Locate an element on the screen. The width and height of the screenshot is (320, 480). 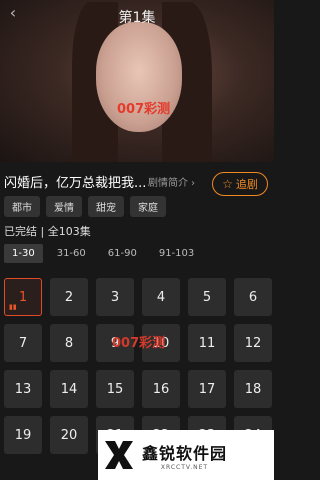
star-icon: ☆ is located at coordinates (227, 184).